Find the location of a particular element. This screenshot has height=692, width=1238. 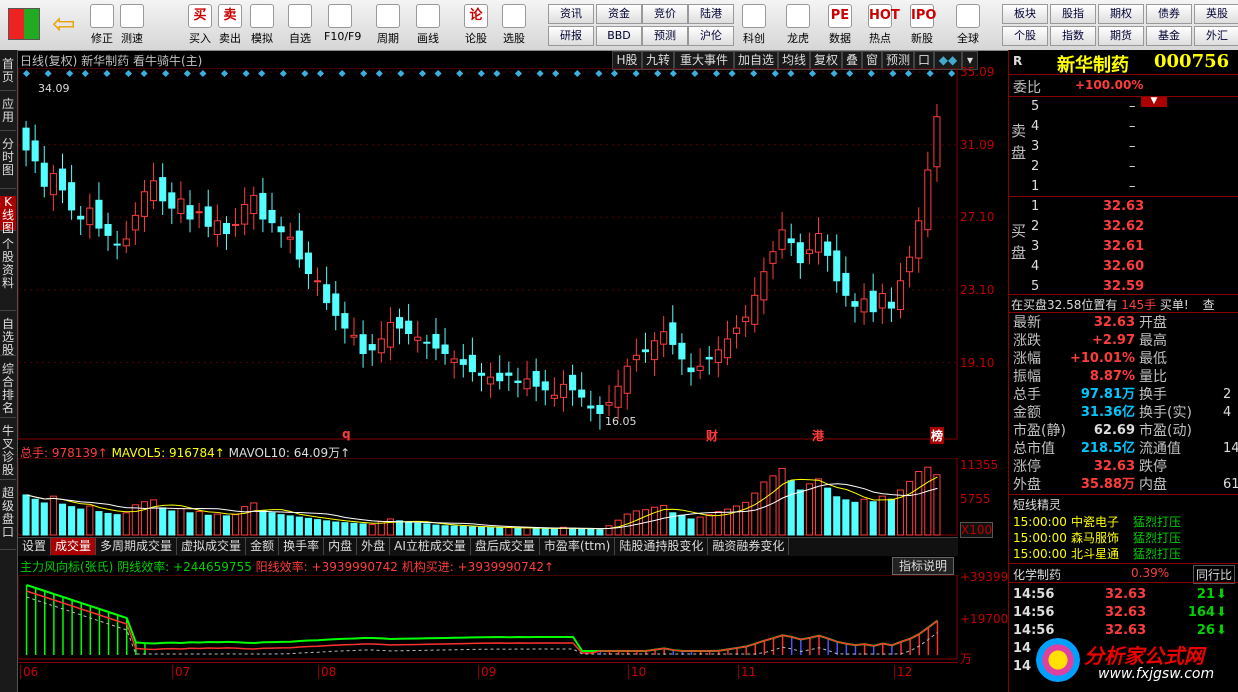

quick-button: 债券 is located at coordinates (1169, 14).